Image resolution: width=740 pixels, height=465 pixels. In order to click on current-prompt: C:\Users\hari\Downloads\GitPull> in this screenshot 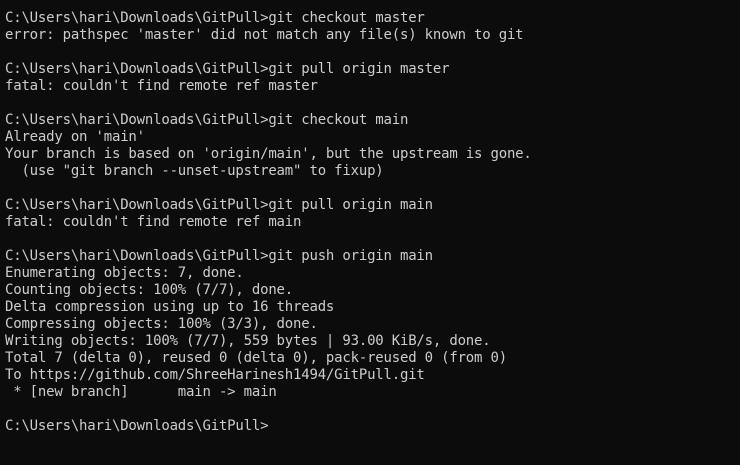, I will do `click(137, 426)`.